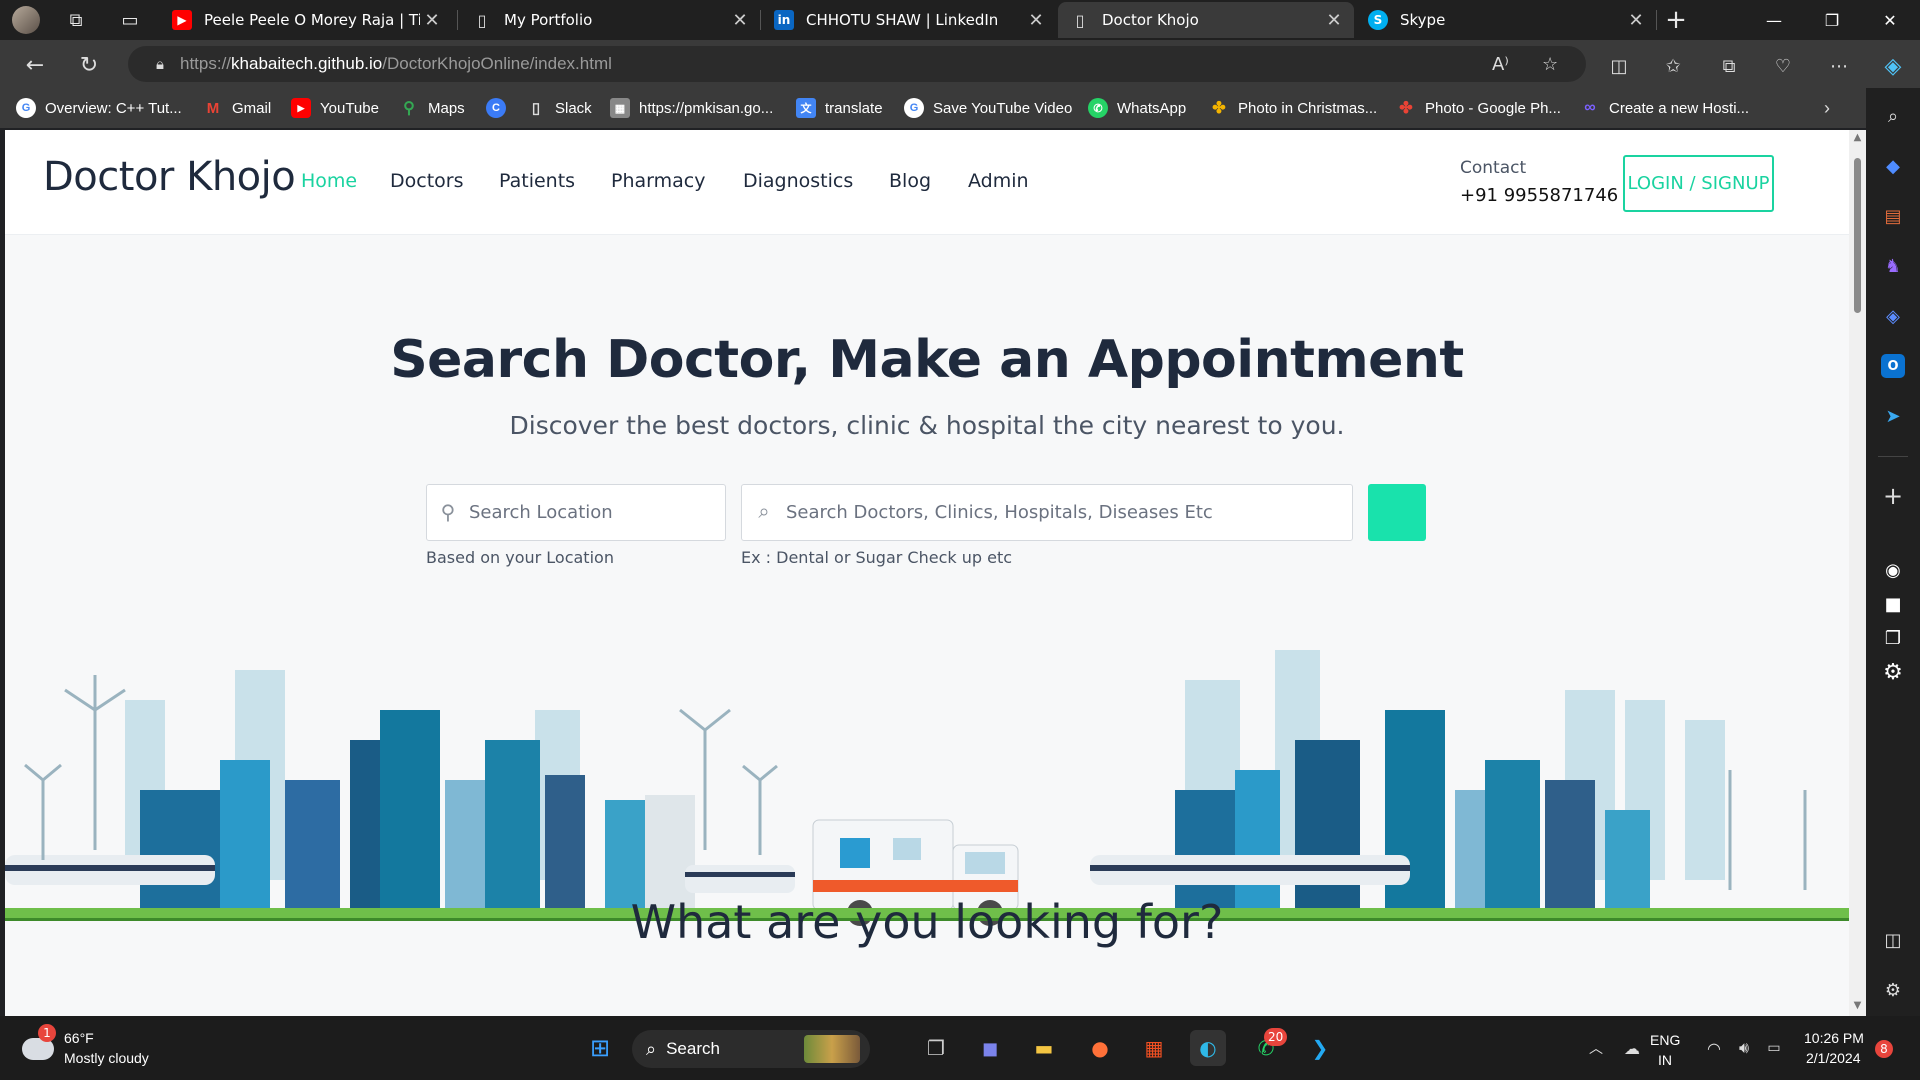 This screenshot has width=1920, height=1080. What do you see at coordinates (1774, 20) in the screenshot?
I see `minimize-icon: —` at bounding box center [1774, 20].